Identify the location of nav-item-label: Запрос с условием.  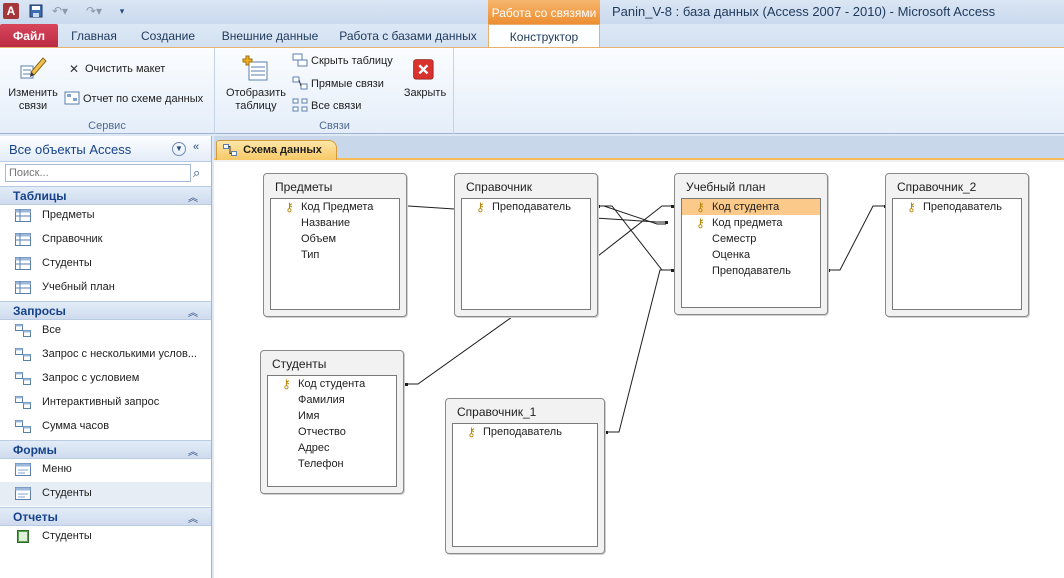
(91, 378).